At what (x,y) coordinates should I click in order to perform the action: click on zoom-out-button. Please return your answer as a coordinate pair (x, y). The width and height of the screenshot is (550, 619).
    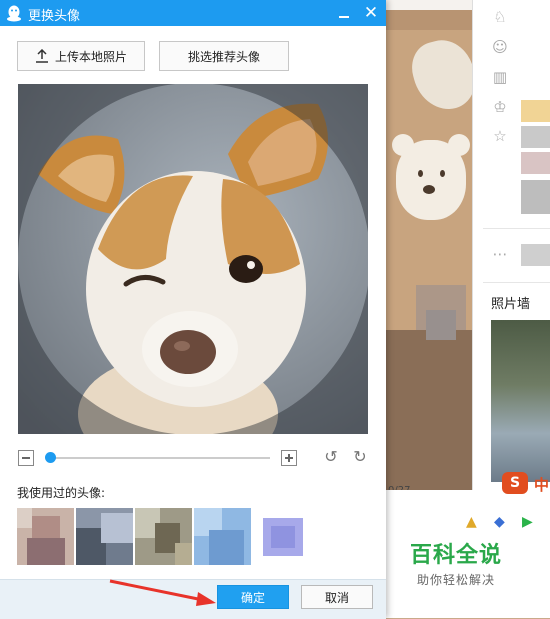
    Looking at the image, I should click on (26, 458).